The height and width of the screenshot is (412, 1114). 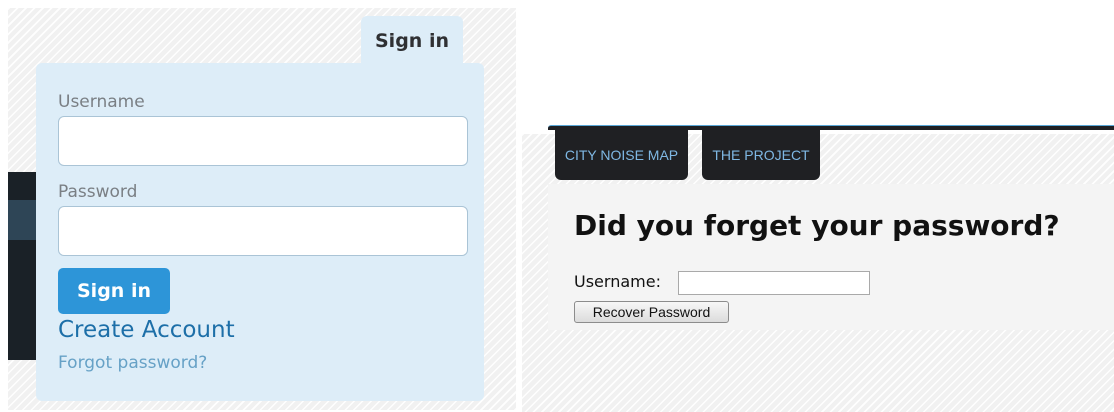 I want to click on recover-password-button: Recover Password, so click(x=651, y=312).